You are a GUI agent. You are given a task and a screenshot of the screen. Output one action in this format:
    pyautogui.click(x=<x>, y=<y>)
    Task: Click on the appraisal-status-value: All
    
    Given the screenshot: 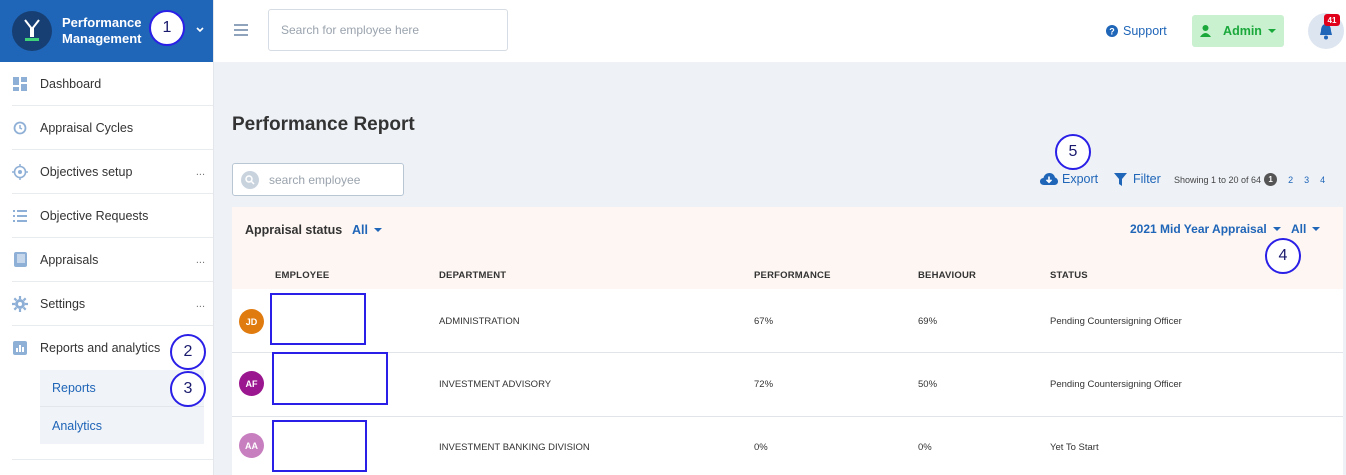 What is the action you would take?
    pyautogui.click(x=360, y=230)
    